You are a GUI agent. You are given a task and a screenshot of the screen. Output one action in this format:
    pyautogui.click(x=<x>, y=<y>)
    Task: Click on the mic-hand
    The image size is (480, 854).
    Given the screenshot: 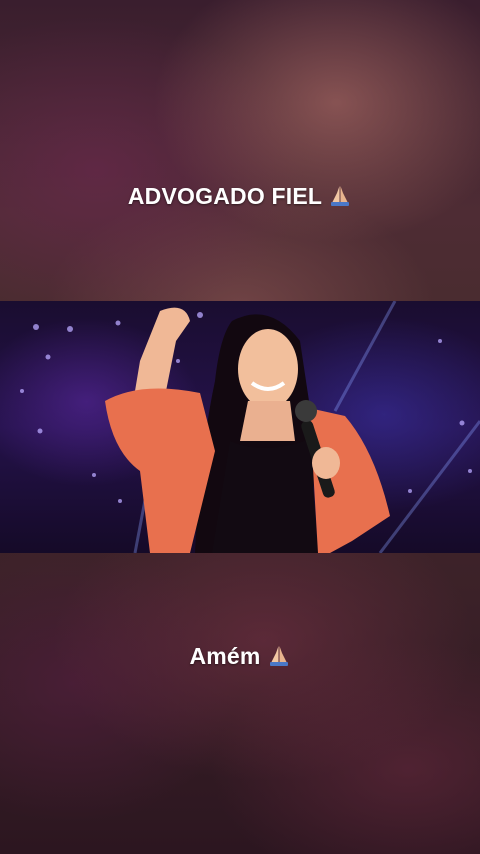 What is the action you would take?
    pyautogui.click(x=326, y=463)
    